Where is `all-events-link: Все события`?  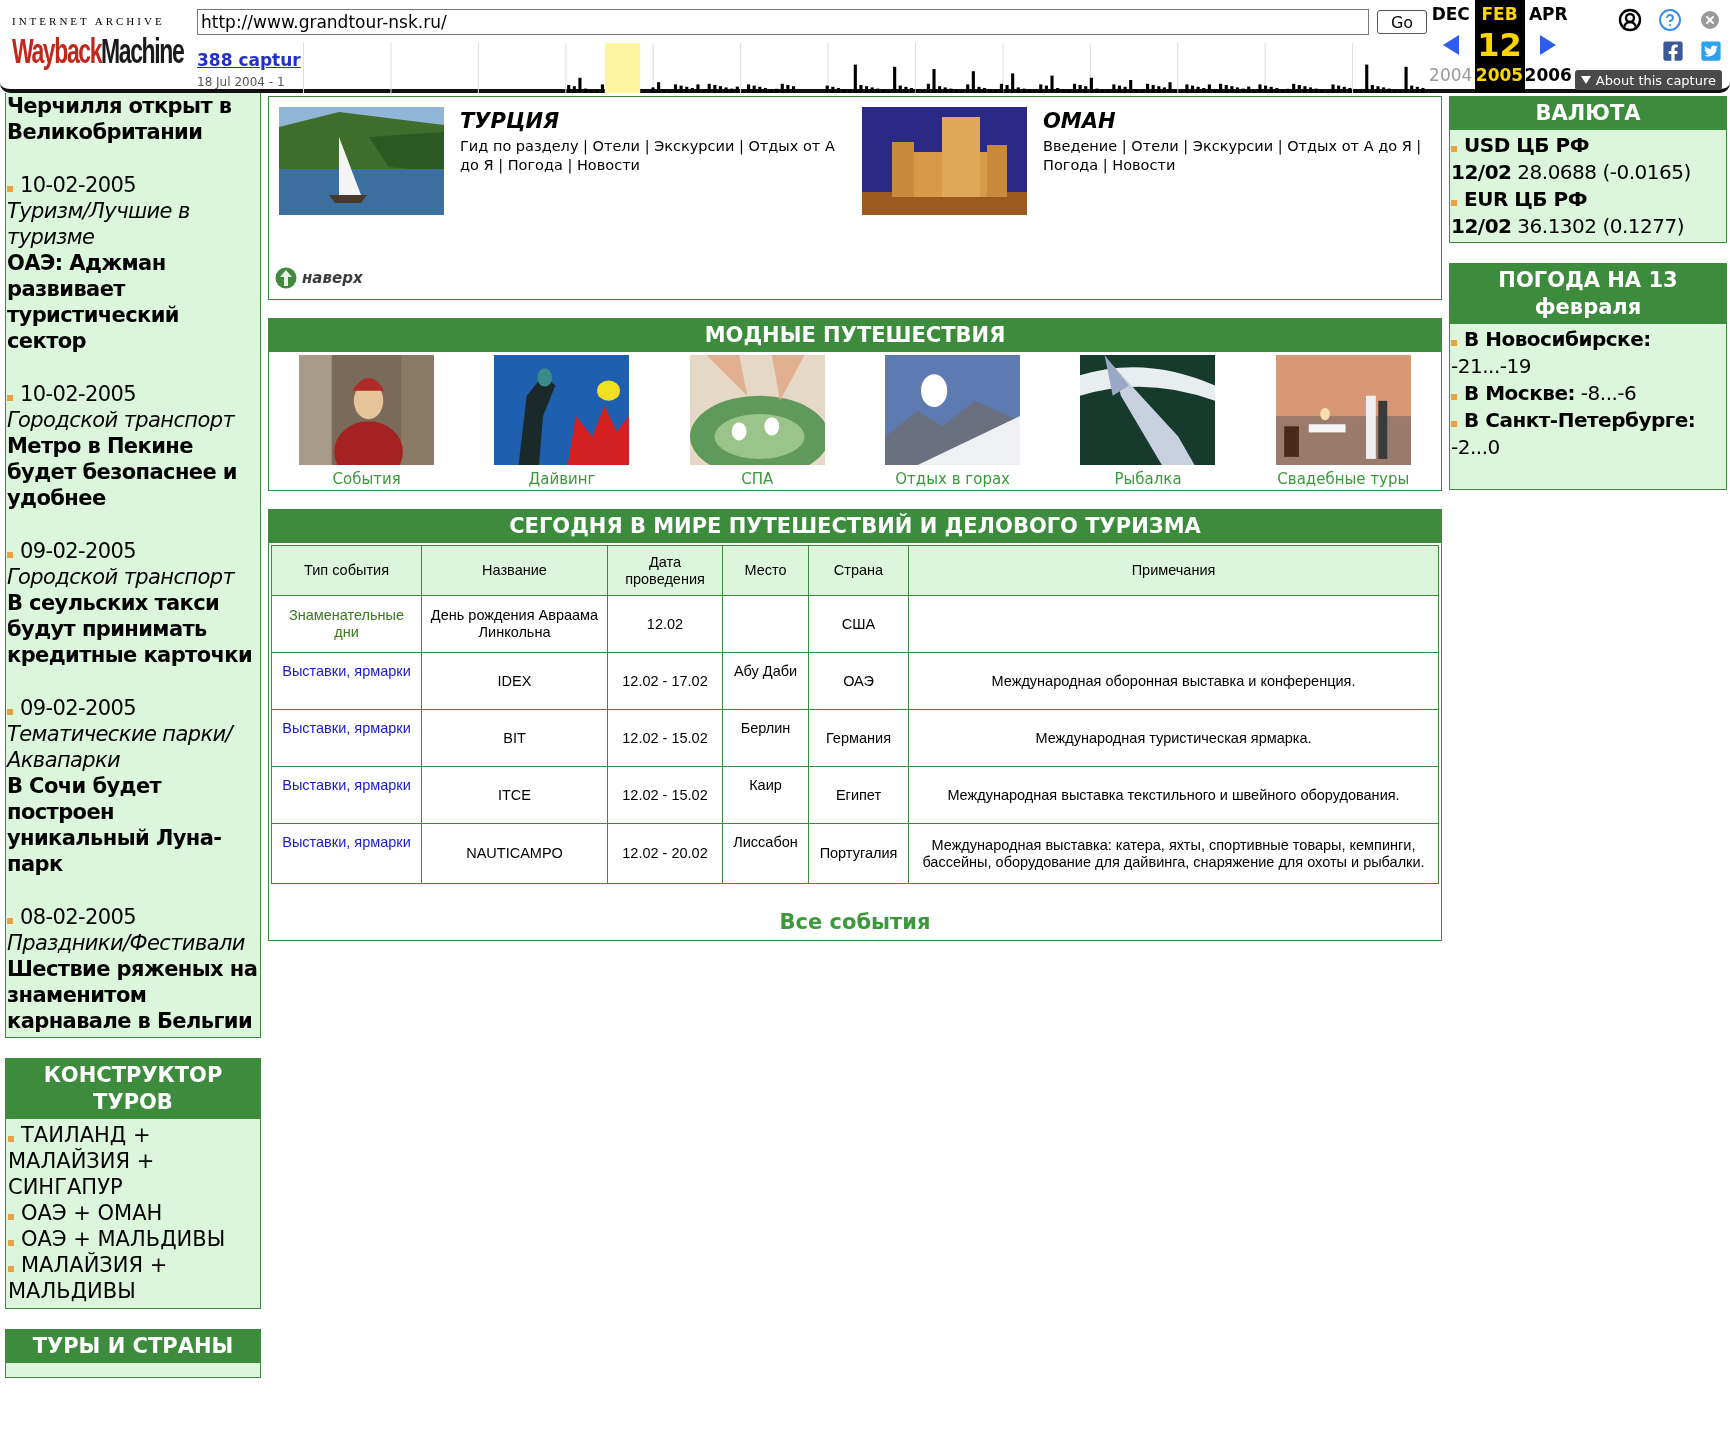 all-events-link: Все события is located at coordinates (855, 922).